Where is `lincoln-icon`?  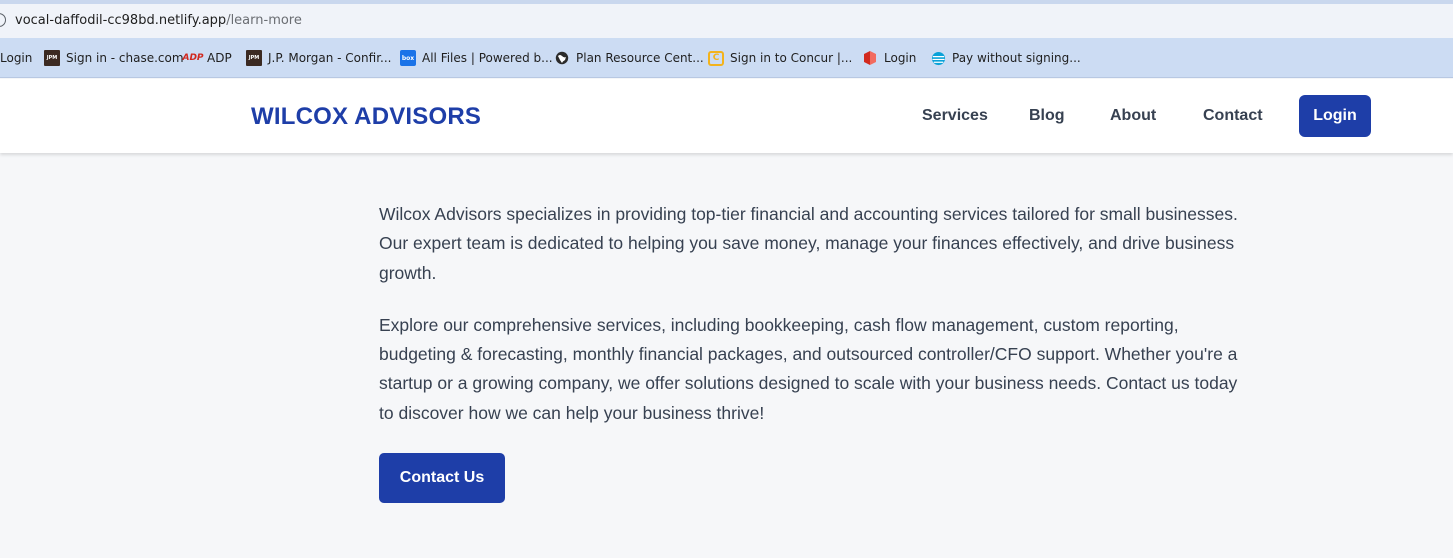
lincoln-icon is located at coordinates (870, 58).